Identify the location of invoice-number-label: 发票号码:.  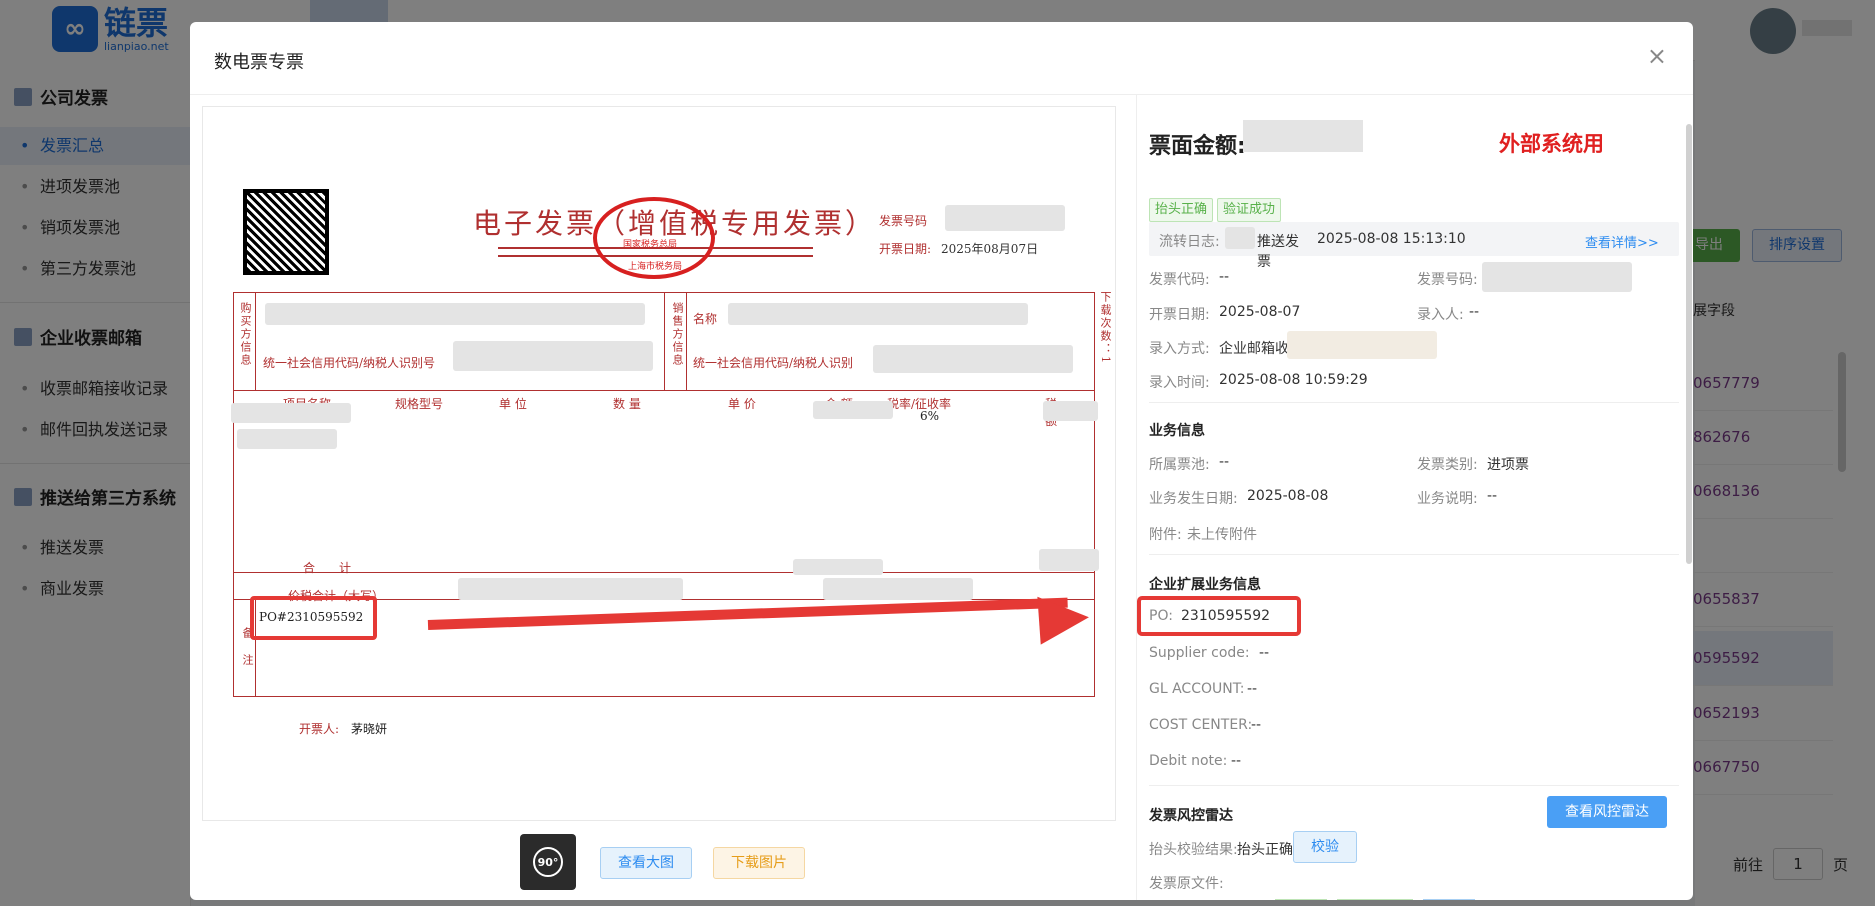
(1447, 280).